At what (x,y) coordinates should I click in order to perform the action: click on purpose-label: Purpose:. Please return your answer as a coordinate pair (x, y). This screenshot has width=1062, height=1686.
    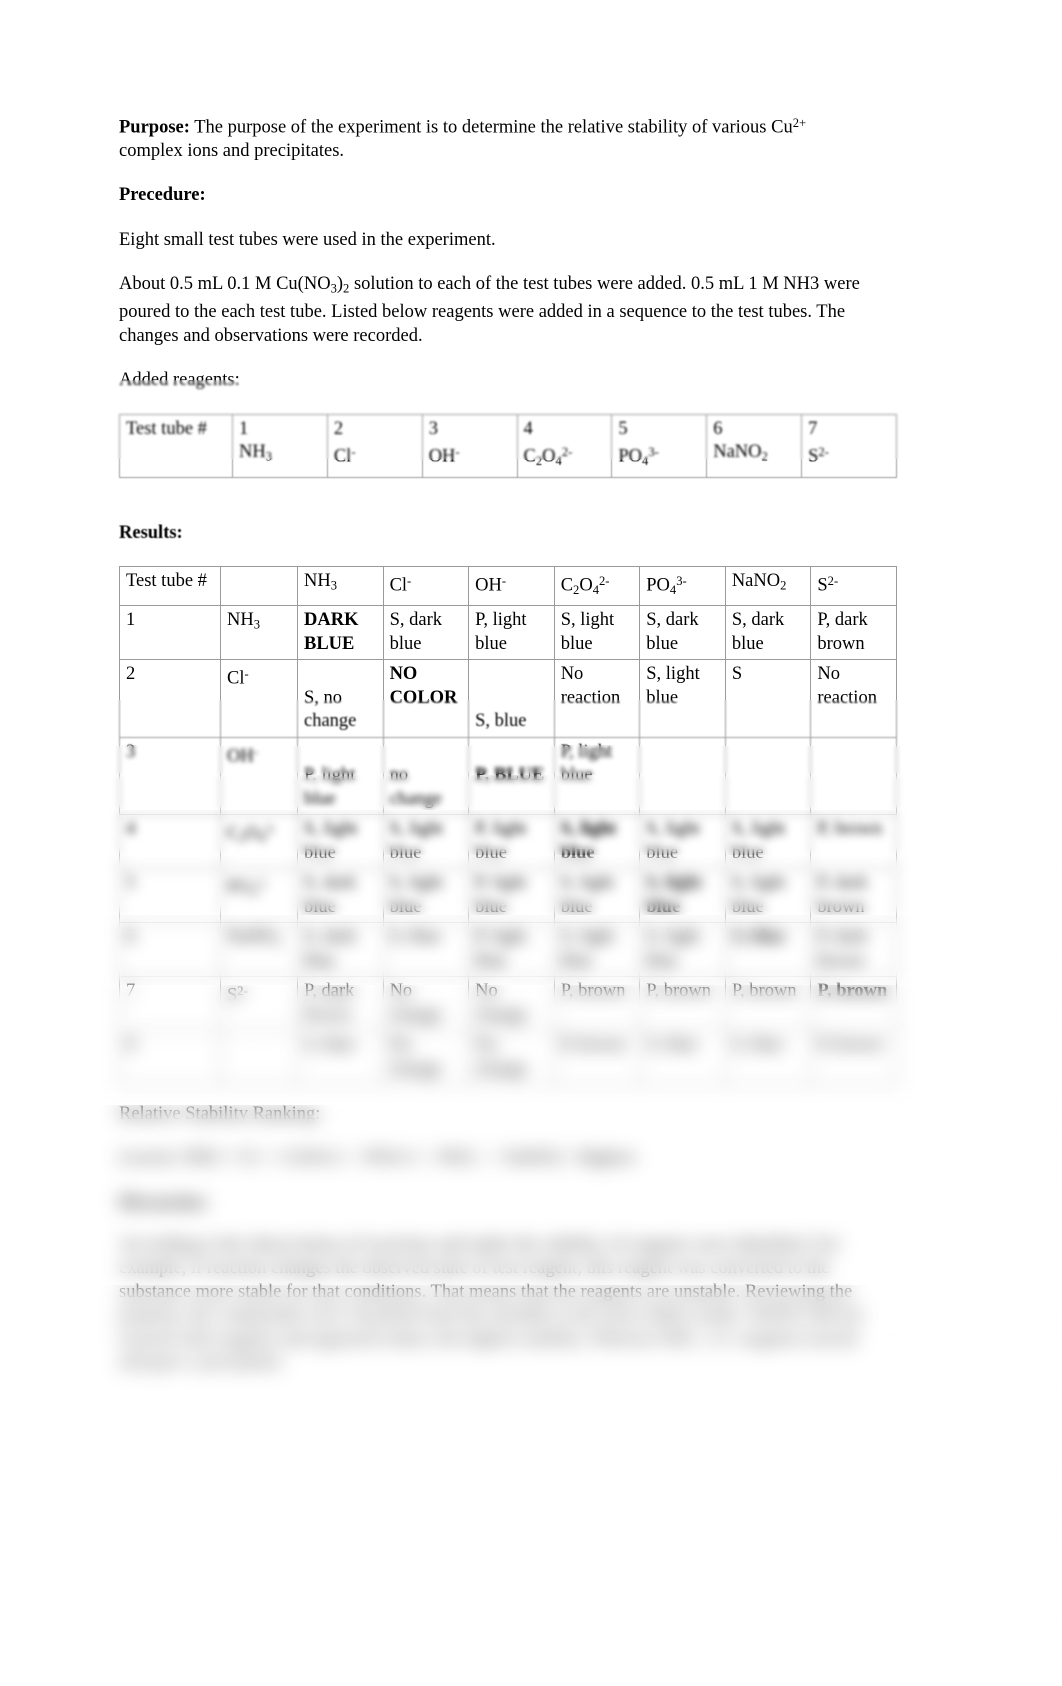
    Looking at the image, I should click on (154, 127).